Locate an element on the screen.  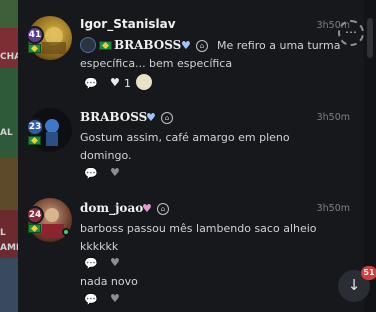
level-badge: 23 is located at coordinates (35, 127).